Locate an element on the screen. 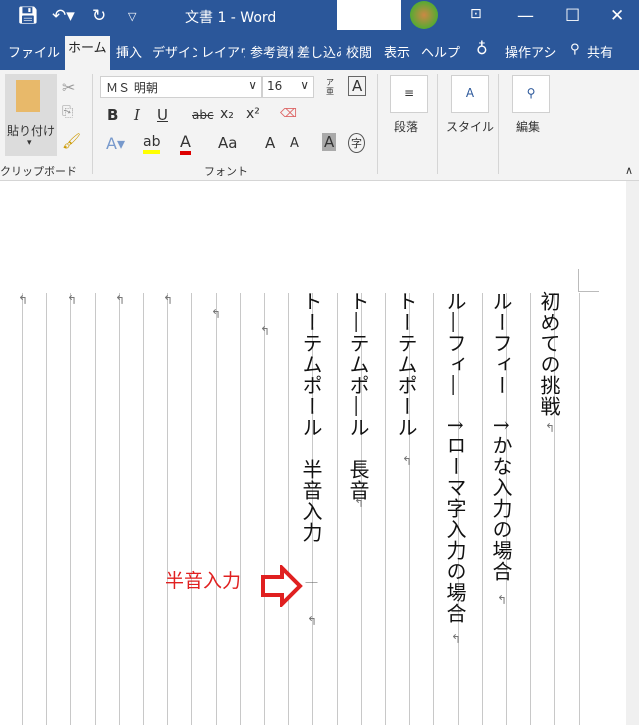  tab-help: ヘルプ is located at coordinates (440, 51).